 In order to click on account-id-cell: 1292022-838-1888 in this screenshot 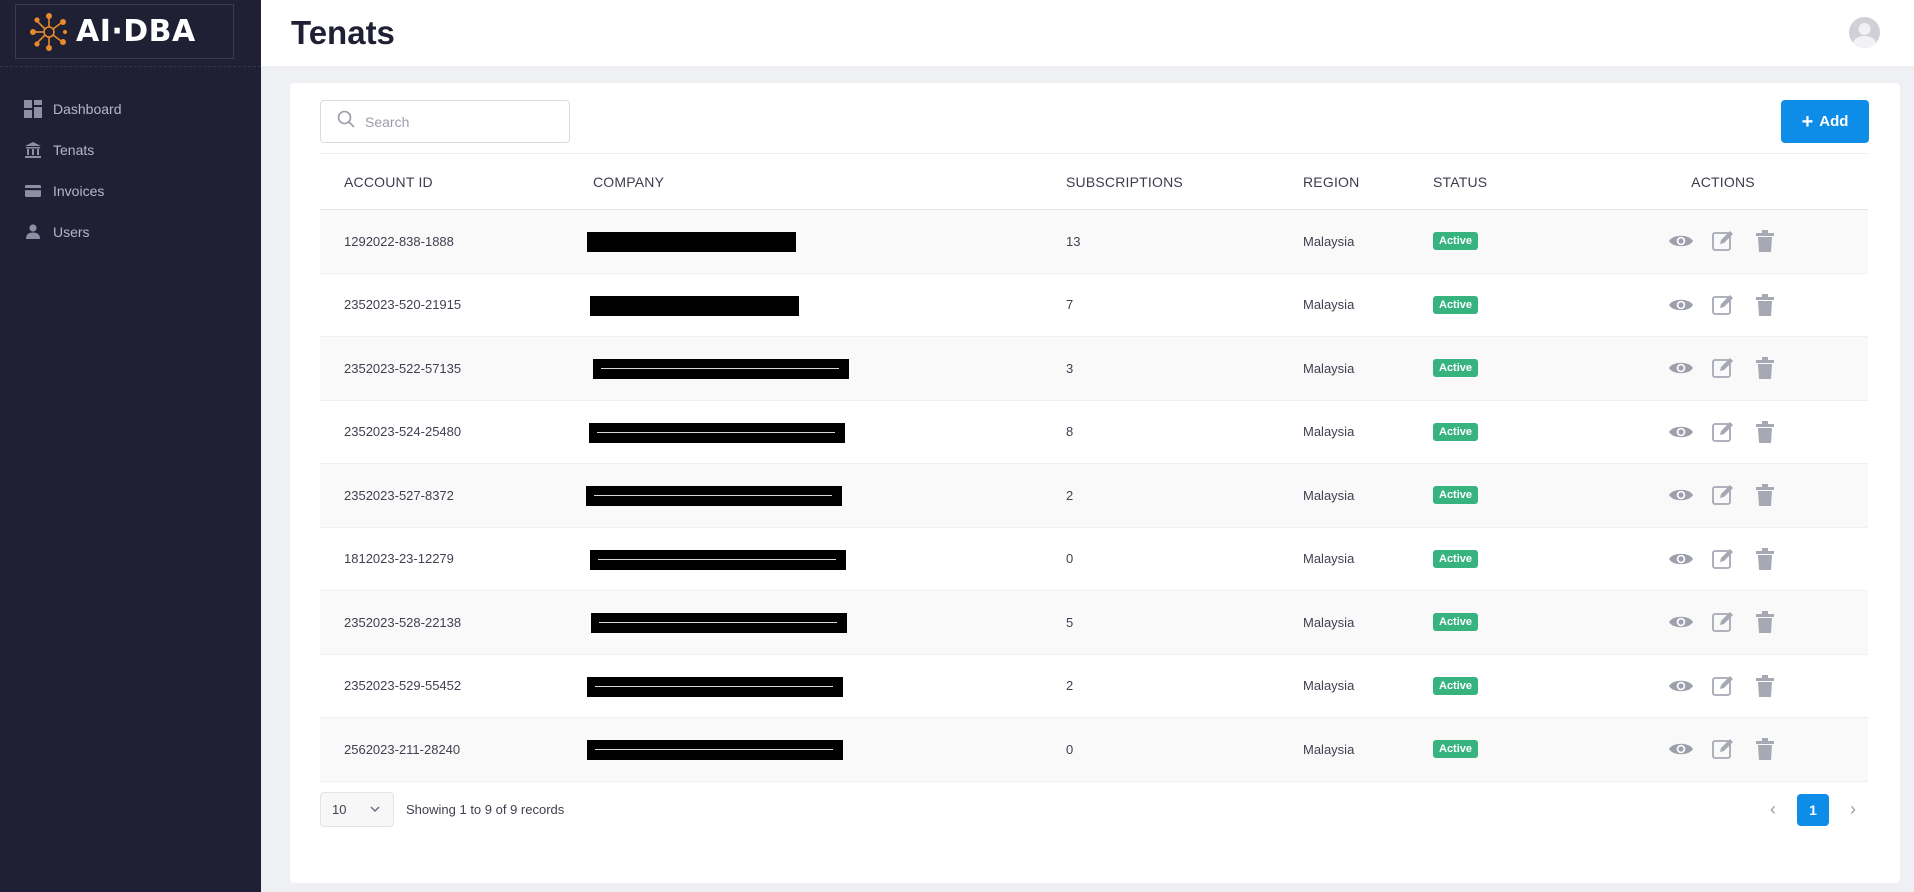, I will do `click(399, 241)`.